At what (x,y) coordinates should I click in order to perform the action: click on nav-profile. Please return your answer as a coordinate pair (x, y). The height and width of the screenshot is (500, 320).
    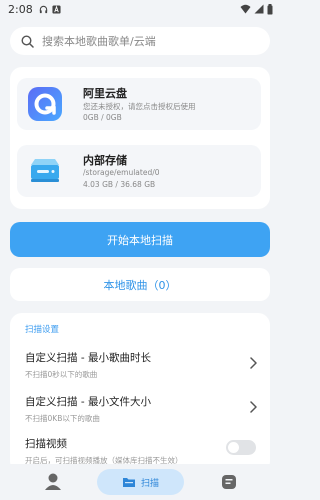
    Looking at the image, I should click on (53, 482).